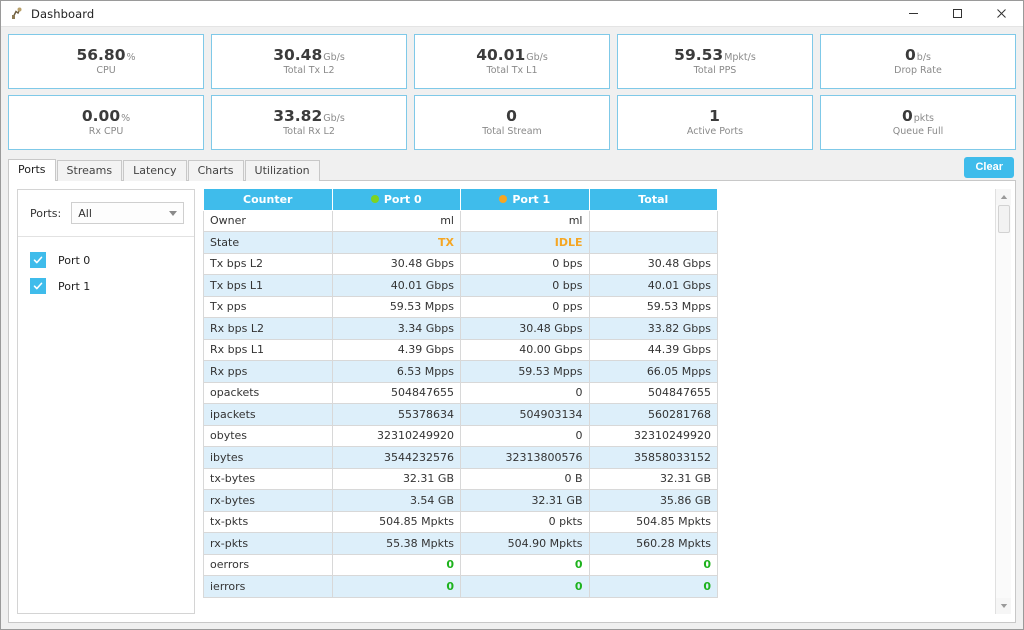 The width and height of the screenshot is (1024, 630). Describe the element at coordinates (525, 543) in the screenshot. I see `cell-port-1: 504.90 Mpkts` at that location.